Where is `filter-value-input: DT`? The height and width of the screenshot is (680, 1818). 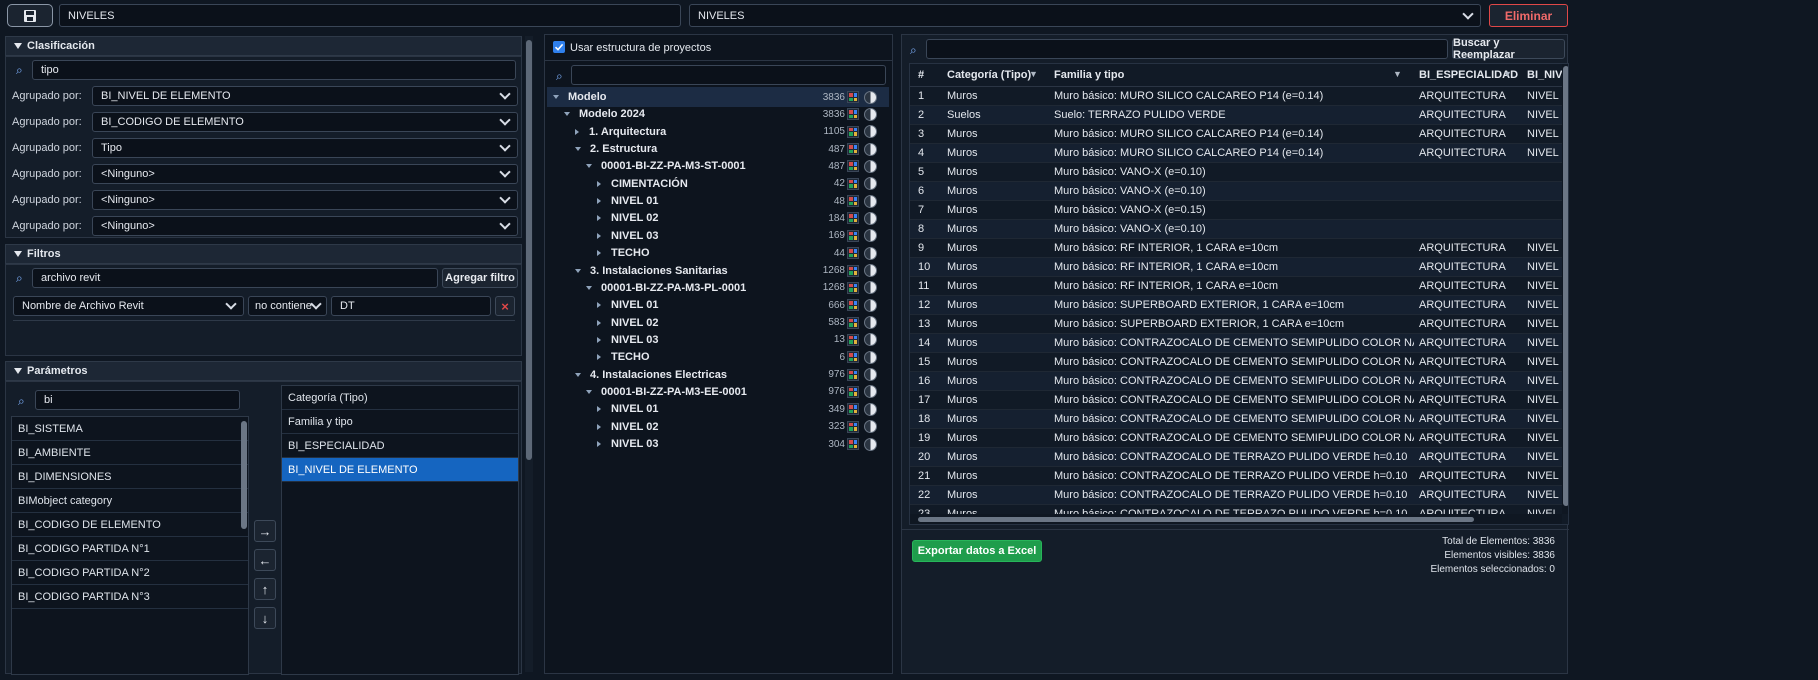
filter-value-input: DT is located at coordinates (411, 306).